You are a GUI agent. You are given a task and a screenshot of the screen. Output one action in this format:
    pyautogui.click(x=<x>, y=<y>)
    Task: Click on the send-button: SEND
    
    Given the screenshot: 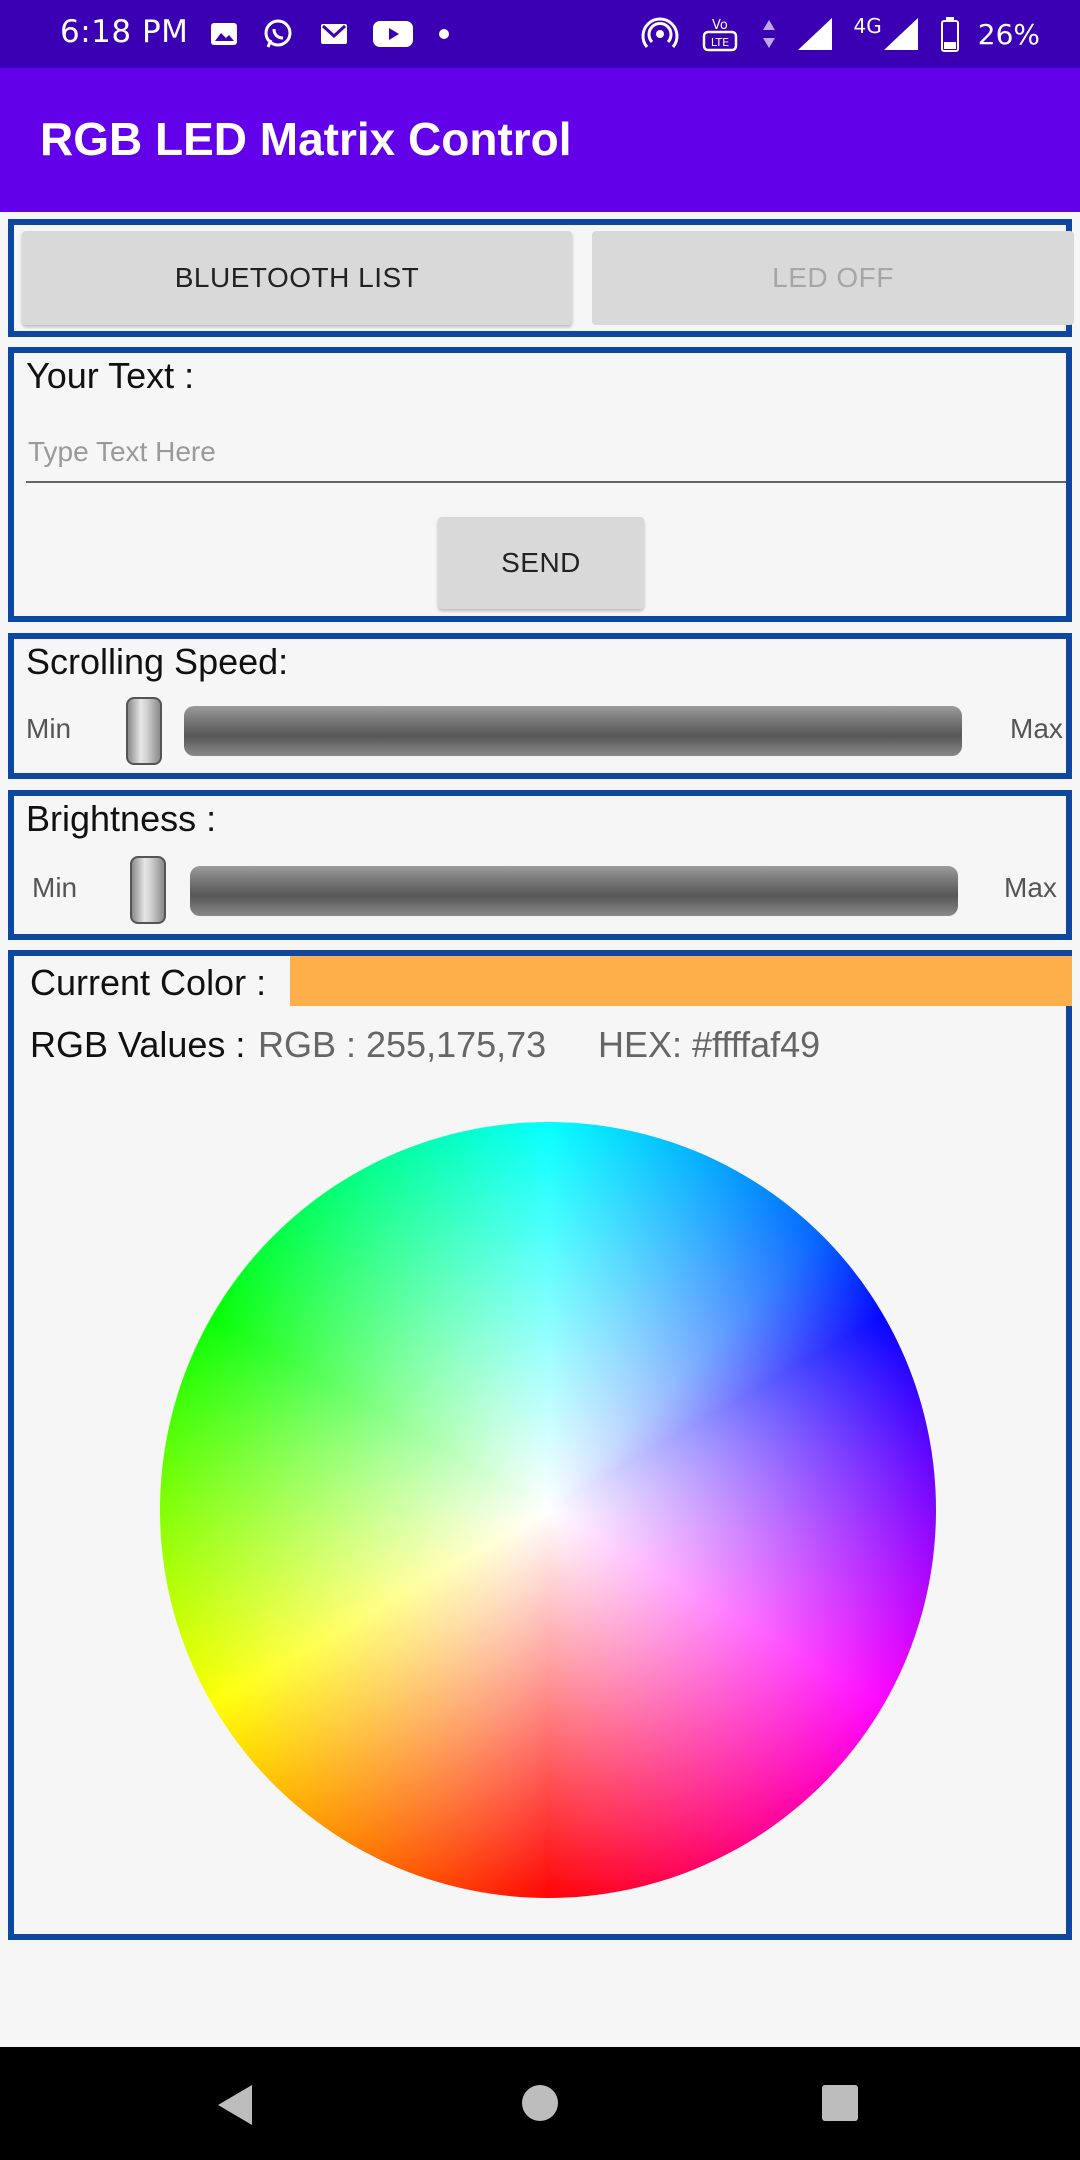 What is the action you would take?
    pyautogui.click(x=541, y=563)
    